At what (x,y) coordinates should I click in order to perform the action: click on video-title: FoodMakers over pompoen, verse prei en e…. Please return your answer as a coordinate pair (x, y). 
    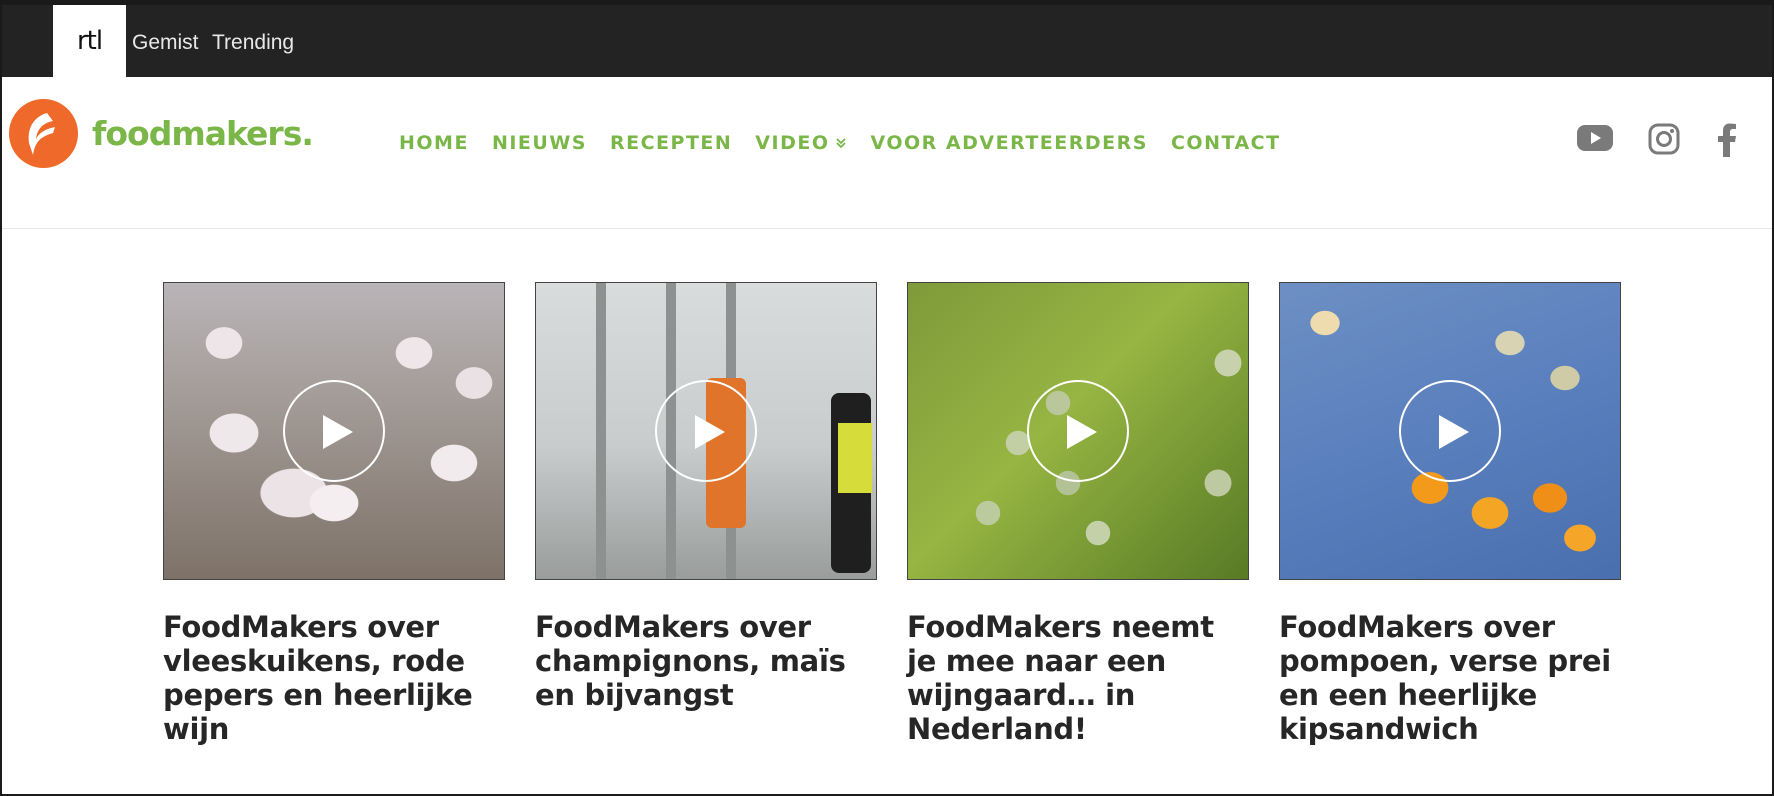
    Looking at the image, I should click on (1450, 678).